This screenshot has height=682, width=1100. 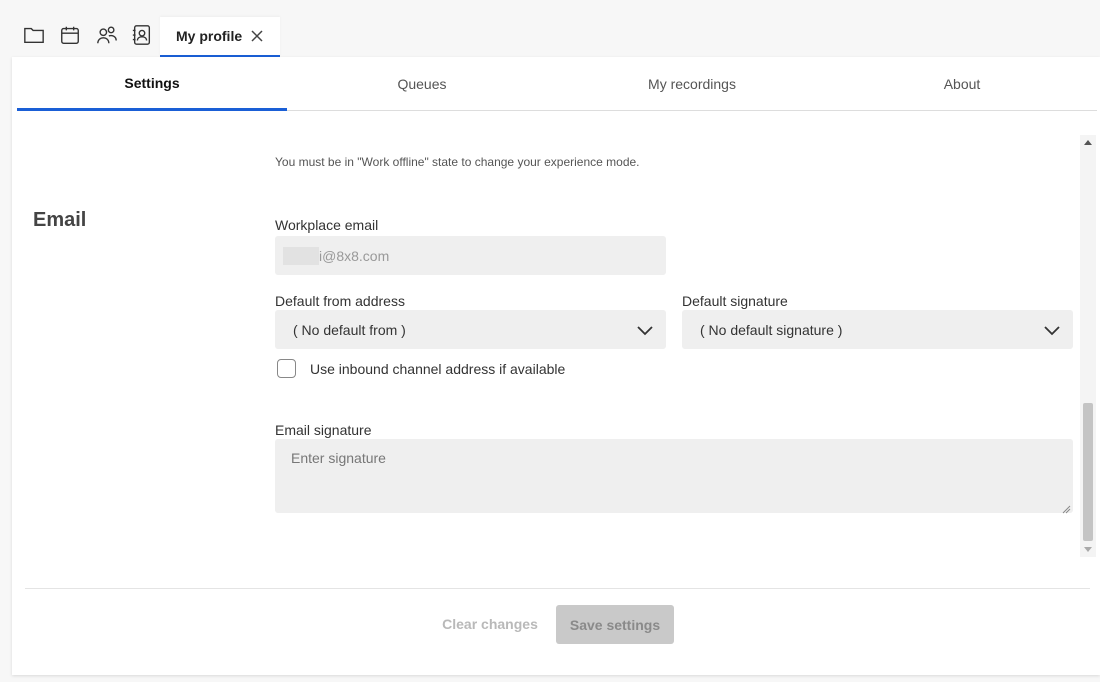 What do you see at coordinates (60, 220) in the screenshot?
I see `email-section-title: Email` at bounding box center [60, 220].